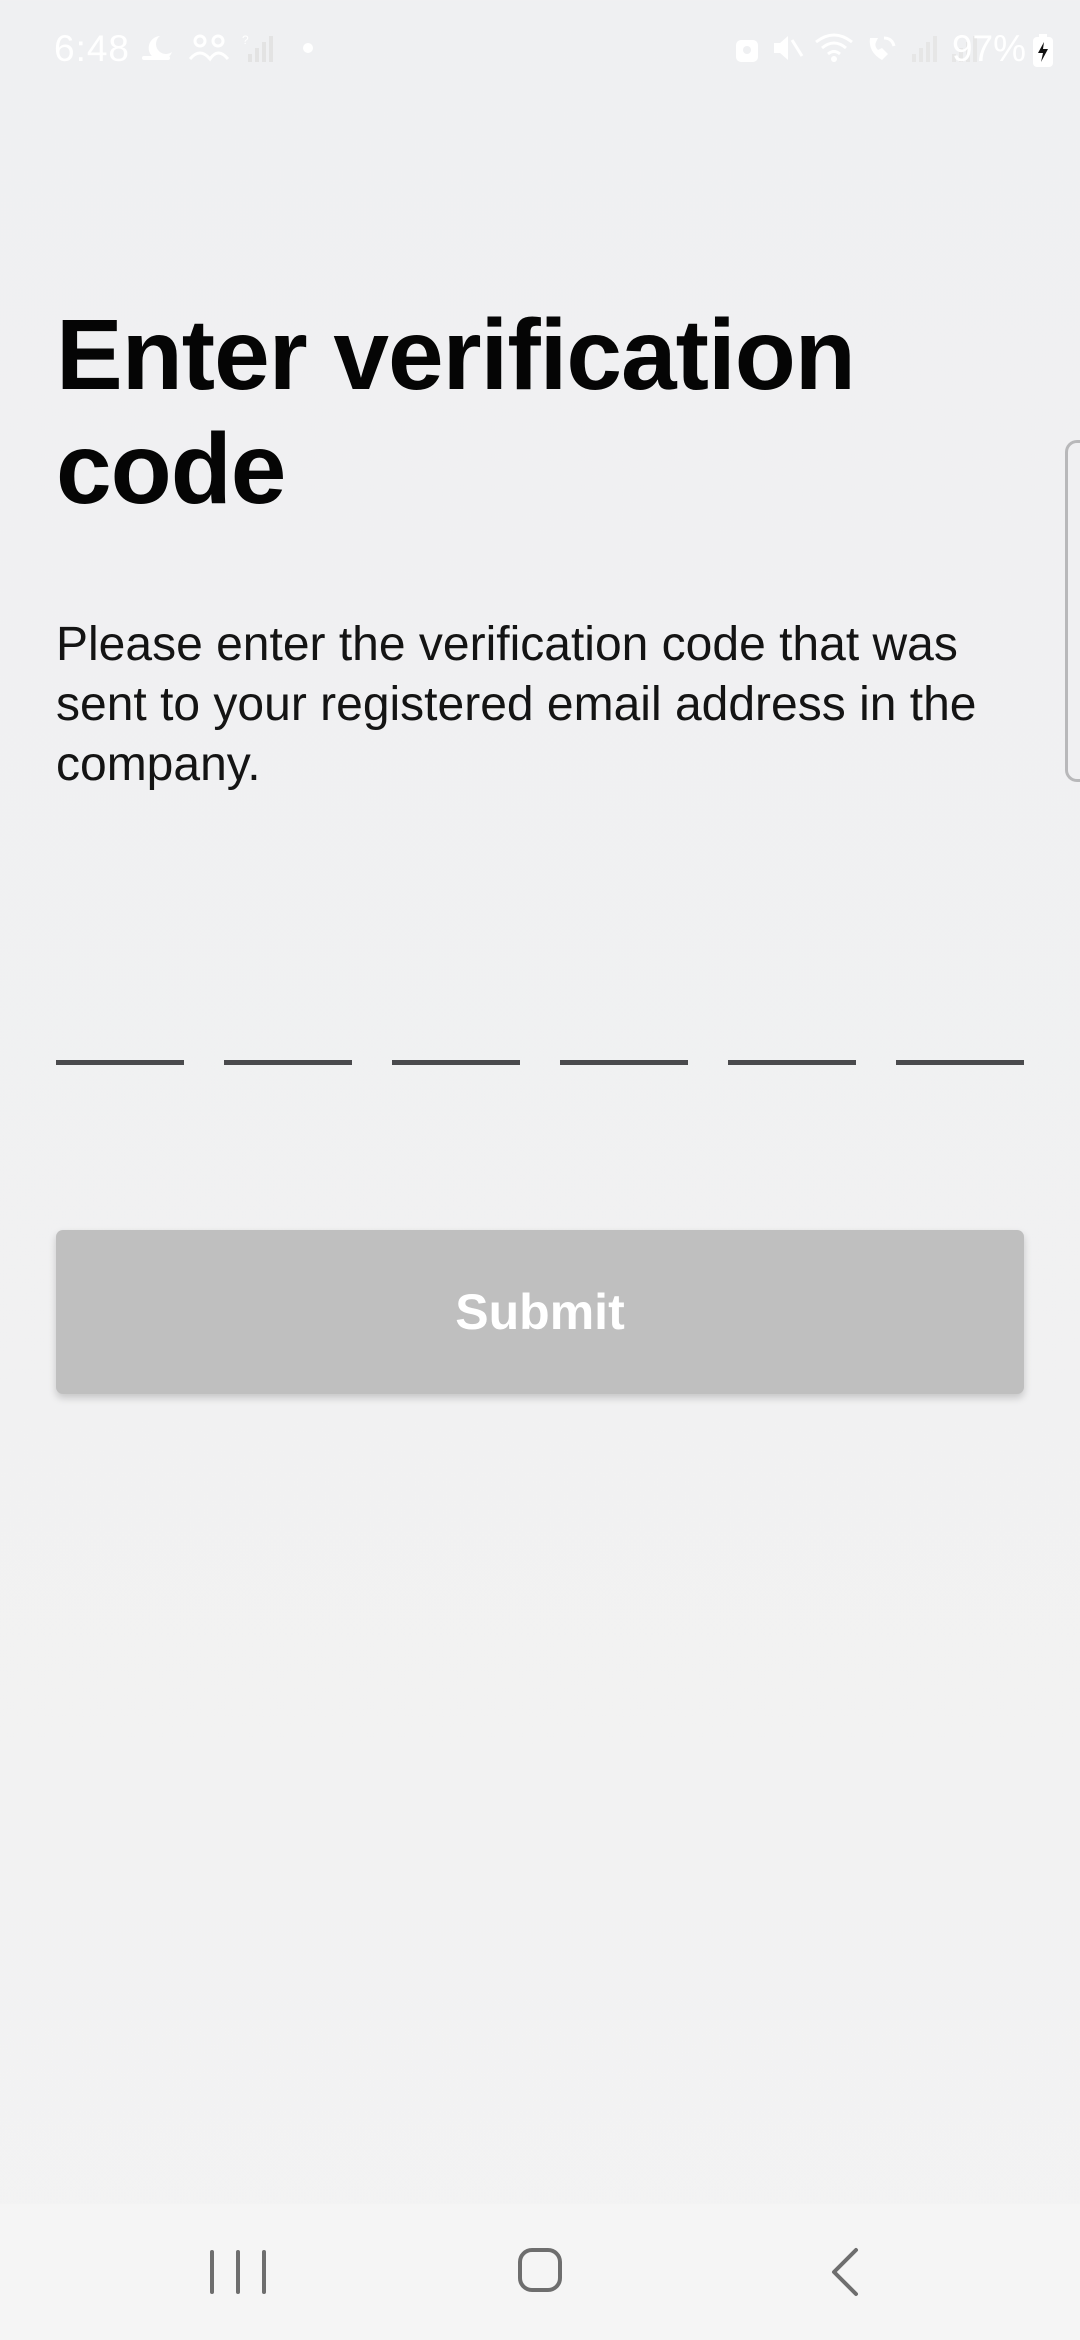 This screenshot has height=2340, width=1080. What do you see at coordinates (238, 2272) in the screenshot?
I see `recents-icon` at bounding box center [238, 2272].